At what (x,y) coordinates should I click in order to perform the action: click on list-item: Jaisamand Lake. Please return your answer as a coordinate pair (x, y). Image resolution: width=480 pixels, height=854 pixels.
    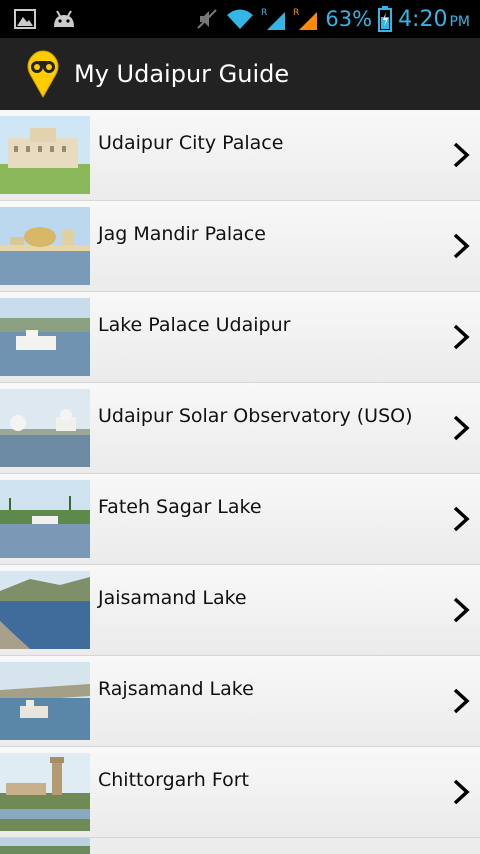
    Looking at the image, I should click on (240, 610).